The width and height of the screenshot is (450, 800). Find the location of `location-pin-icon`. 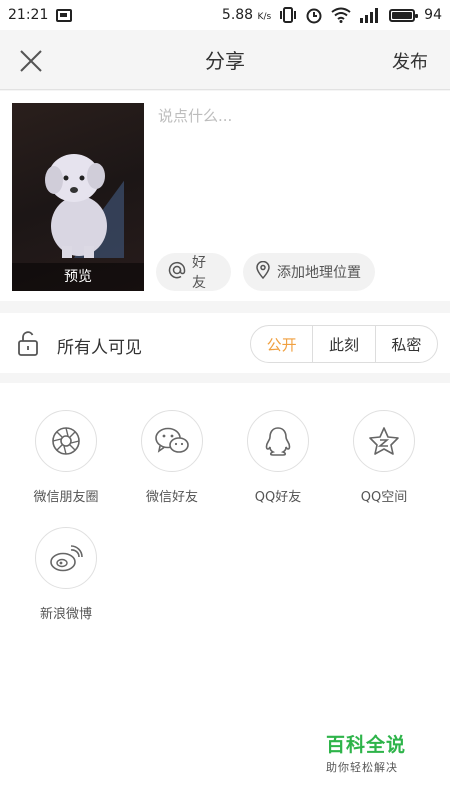

location-pin-icon is located at coordinates (263, 271).